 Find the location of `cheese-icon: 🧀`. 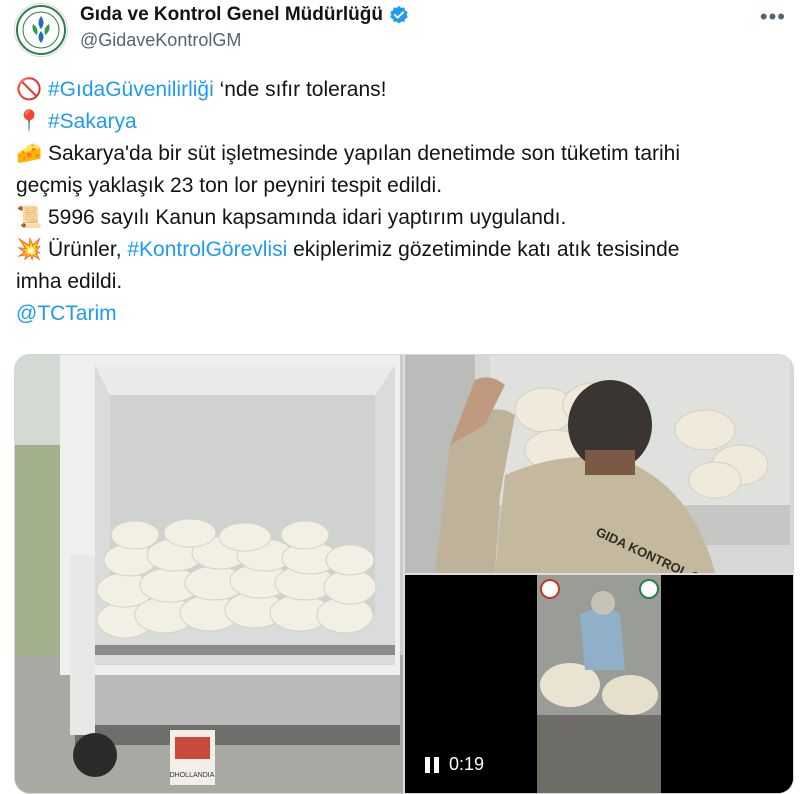

cheese-icon: 🧀 is located at coordinates (29, 153).